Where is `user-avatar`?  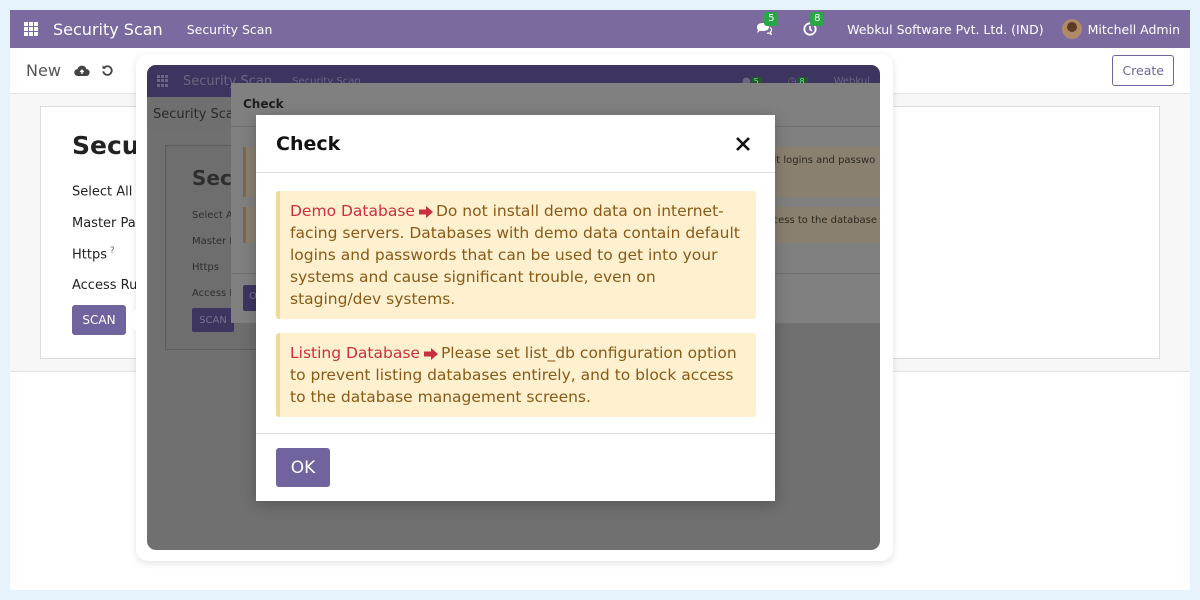
user-avatar is located at coordinates (1071, 29).